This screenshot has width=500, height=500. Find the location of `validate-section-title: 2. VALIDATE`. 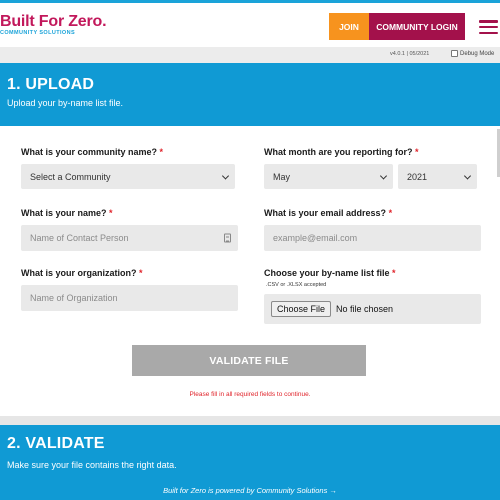

validate-section-title: 2. VALIDATE is located at coordinates (56, 443).